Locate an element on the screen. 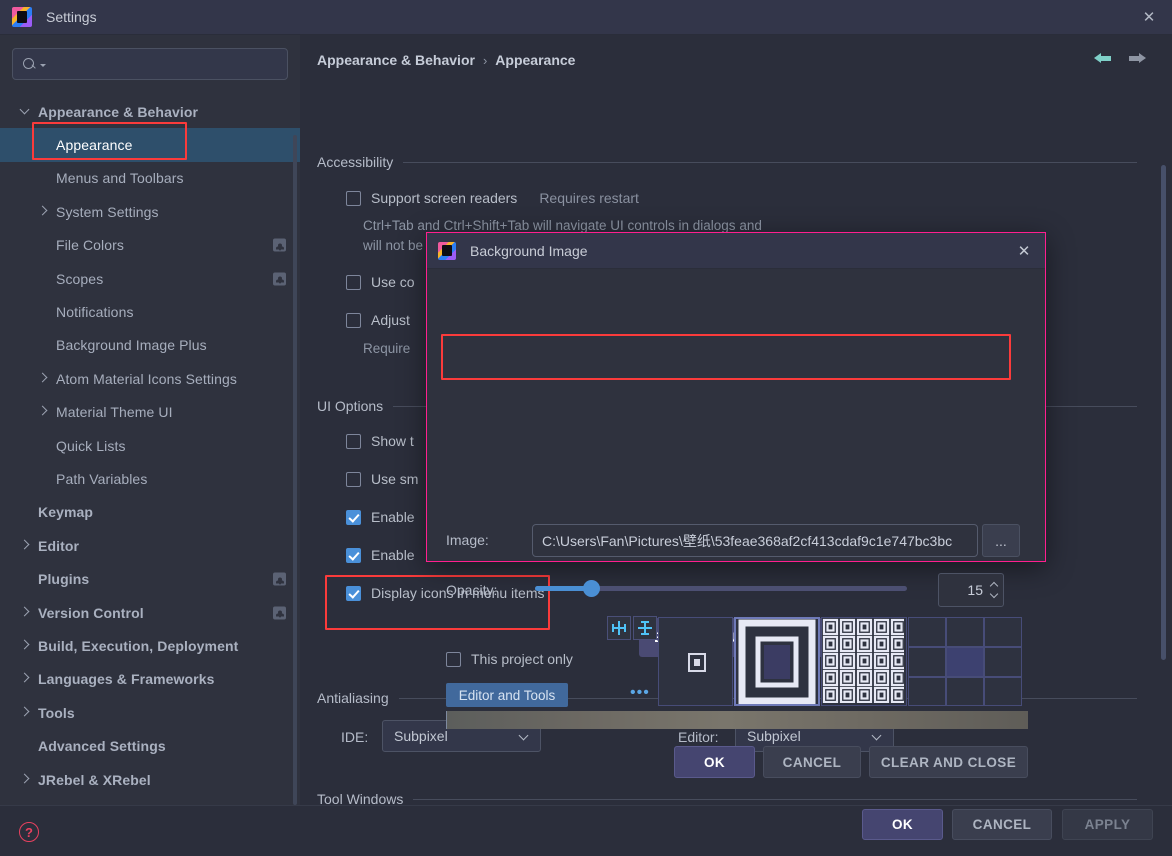 The image size is (1172, 856). anchor-bottom-center is located at coordinates (965, 691).